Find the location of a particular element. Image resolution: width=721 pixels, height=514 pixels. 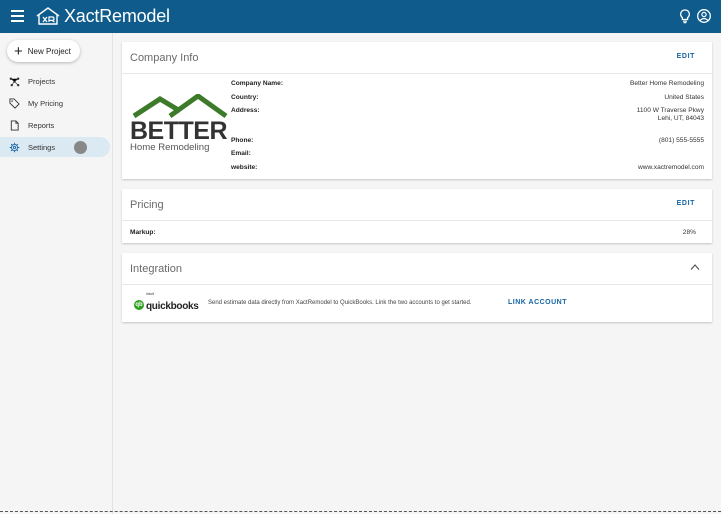

edit-pricing-button: EDIT is located at coordinates (686, 203).